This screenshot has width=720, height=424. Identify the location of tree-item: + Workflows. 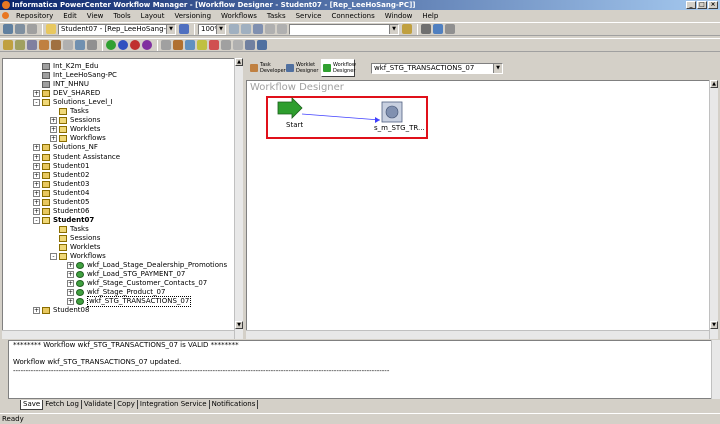
(78, 138).